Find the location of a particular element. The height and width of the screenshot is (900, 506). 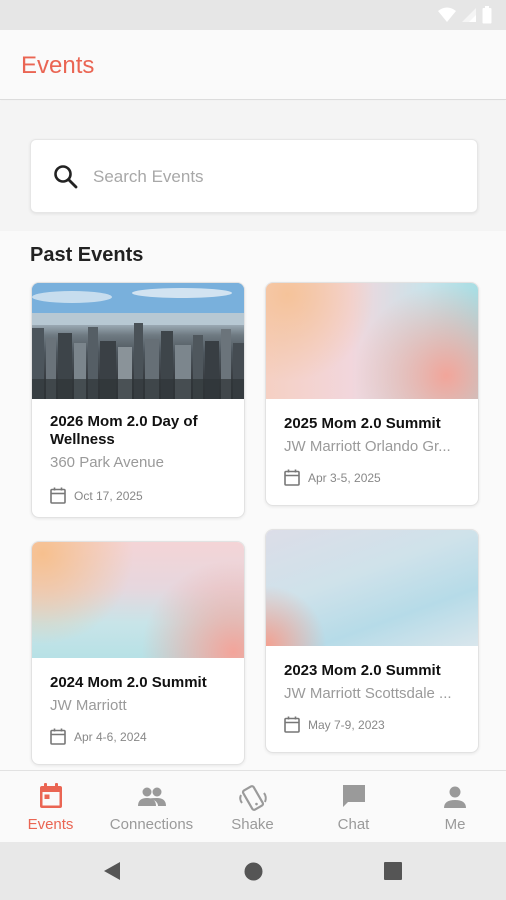

nav-item-events: Events is located at coordinates (50, 807).